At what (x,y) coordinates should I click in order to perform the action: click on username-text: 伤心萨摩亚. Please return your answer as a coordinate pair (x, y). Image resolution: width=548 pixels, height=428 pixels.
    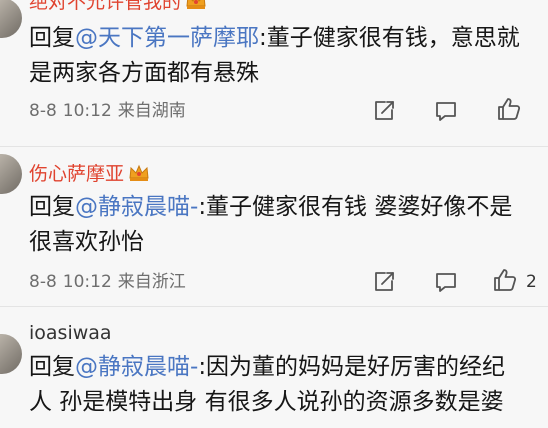
    Looking at the image, I should click on (76, 174).